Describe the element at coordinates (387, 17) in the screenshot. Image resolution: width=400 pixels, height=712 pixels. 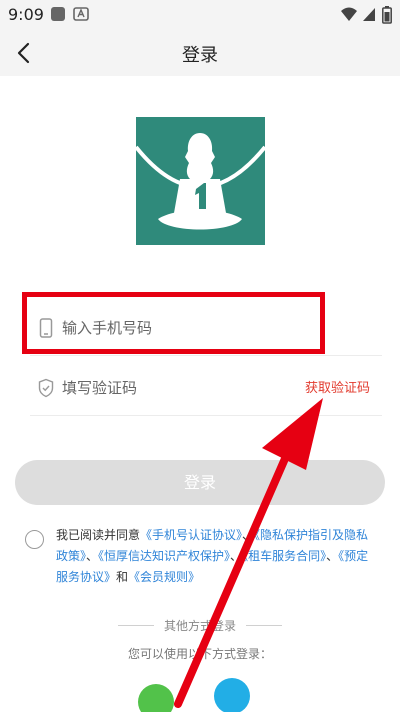
I see `battery-icon` at that location.